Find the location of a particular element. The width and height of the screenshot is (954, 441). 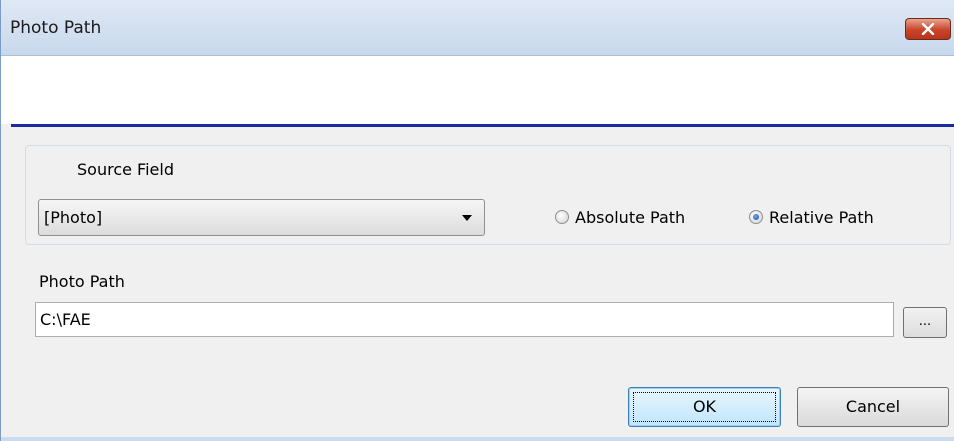

radio-checked-icon is located at coordinates (756, 217).